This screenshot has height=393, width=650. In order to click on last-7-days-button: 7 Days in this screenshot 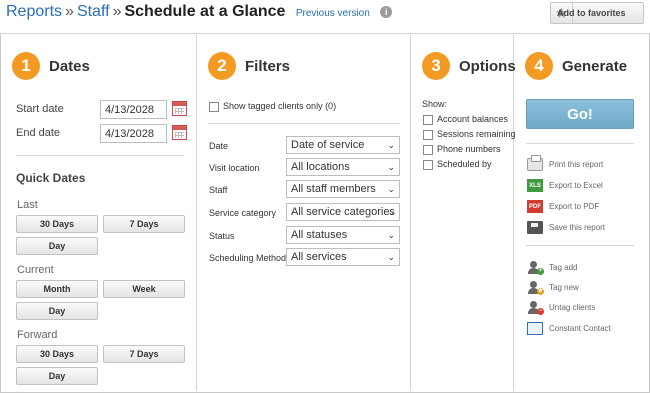, I will do `click(144, 224)`.